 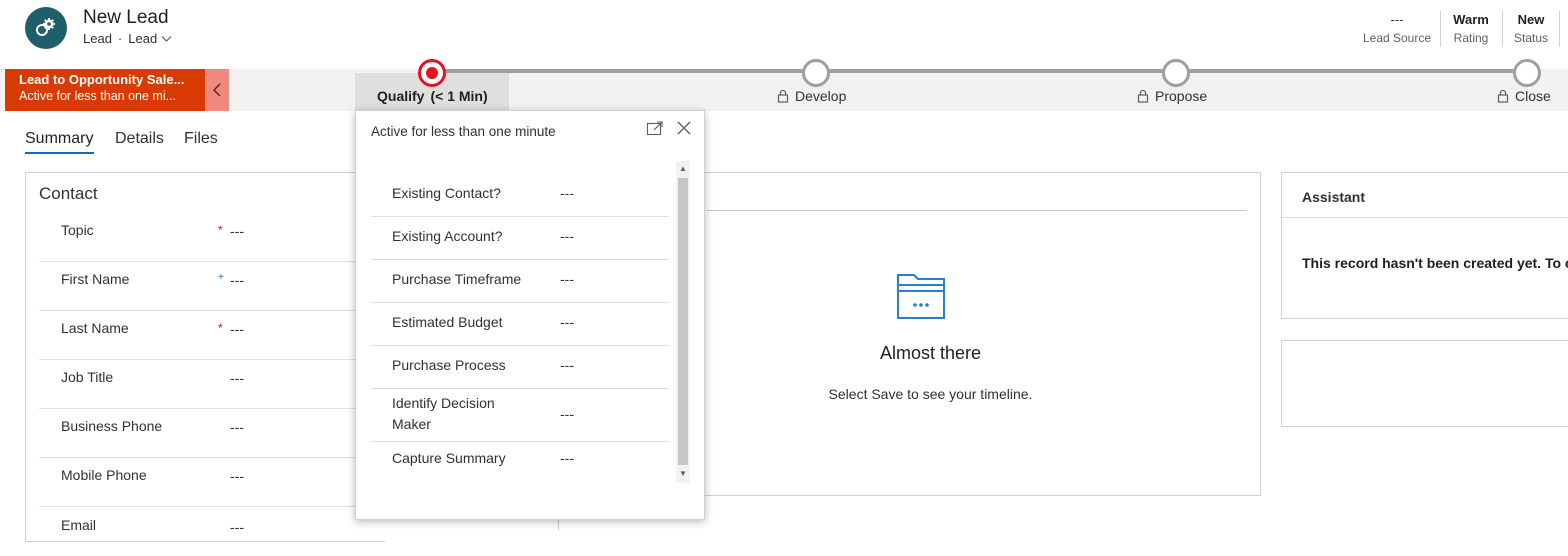 What do you see at coordinates (211, 286) in the screenshot?
I see `field-first-name: First Name + ---` at bounding box center [211, 286].